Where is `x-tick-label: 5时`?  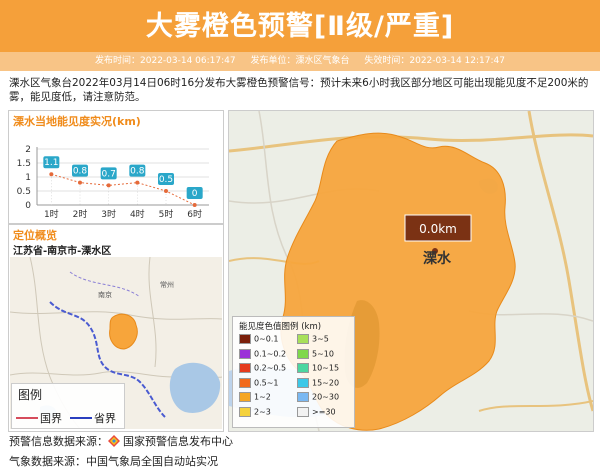 x-tick-label: 5时 is located at coordinates (166, 214).